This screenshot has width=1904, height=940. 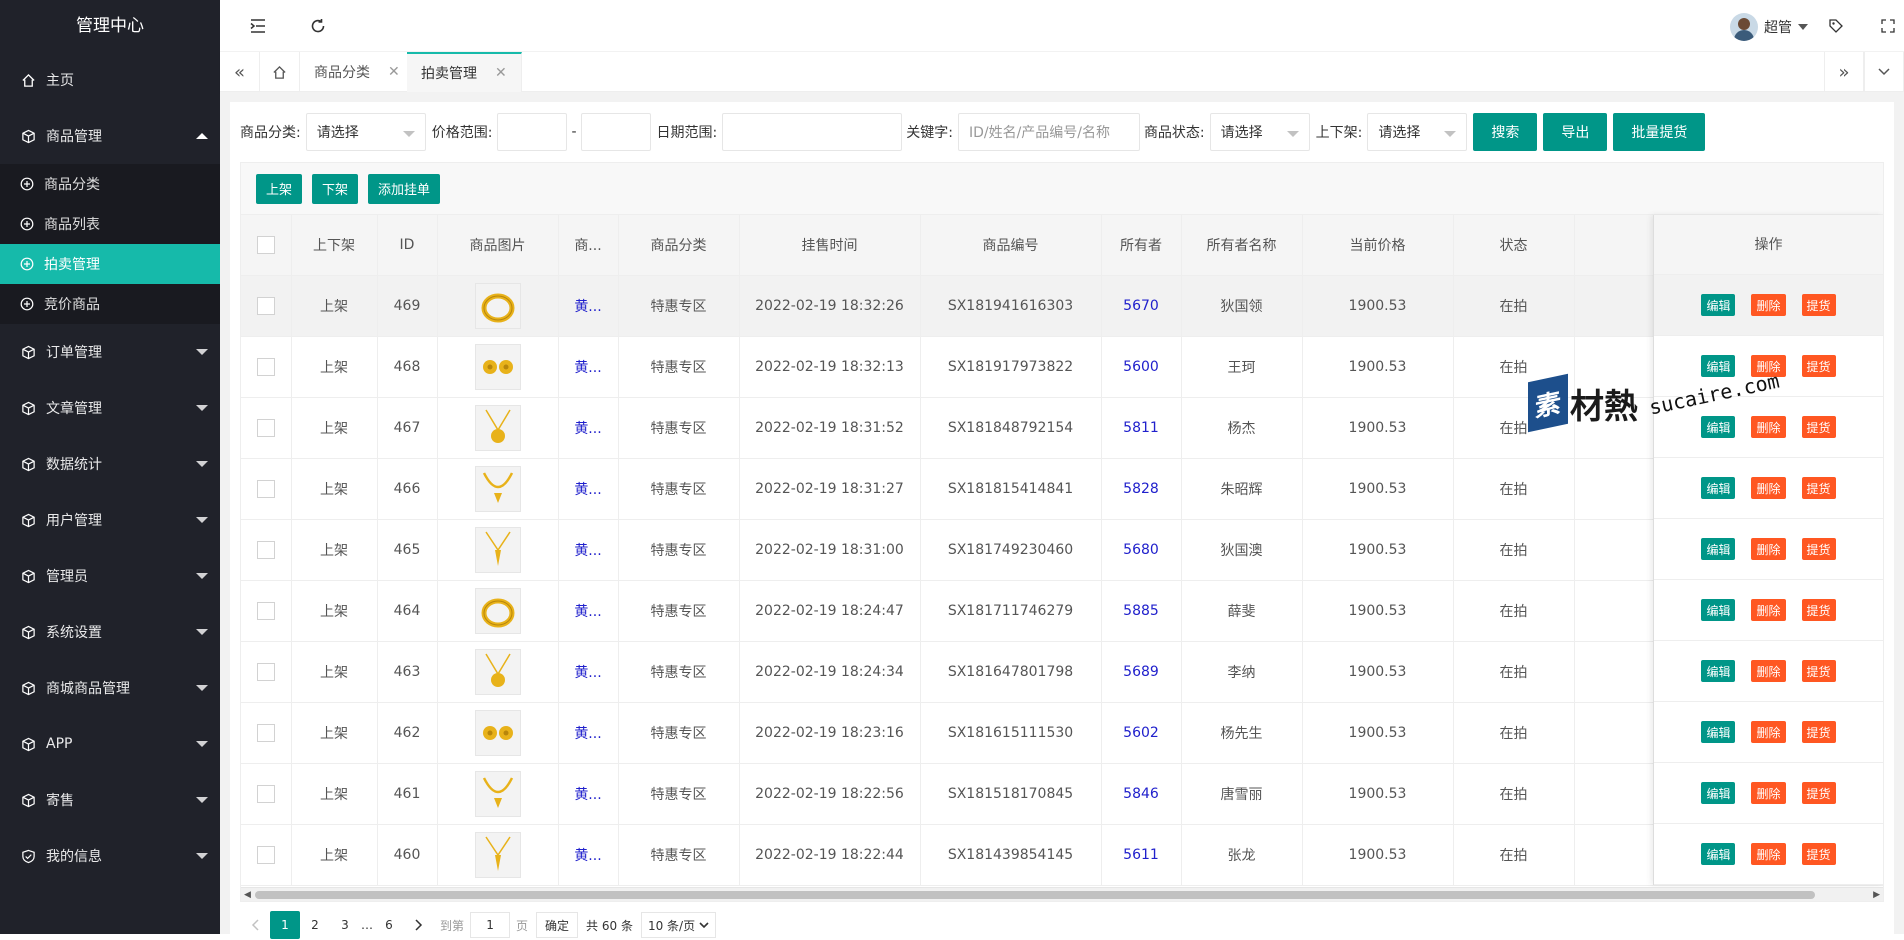 I want to click on sidebar-subitem-3: 竞价商品, so click(x=110, y=304).